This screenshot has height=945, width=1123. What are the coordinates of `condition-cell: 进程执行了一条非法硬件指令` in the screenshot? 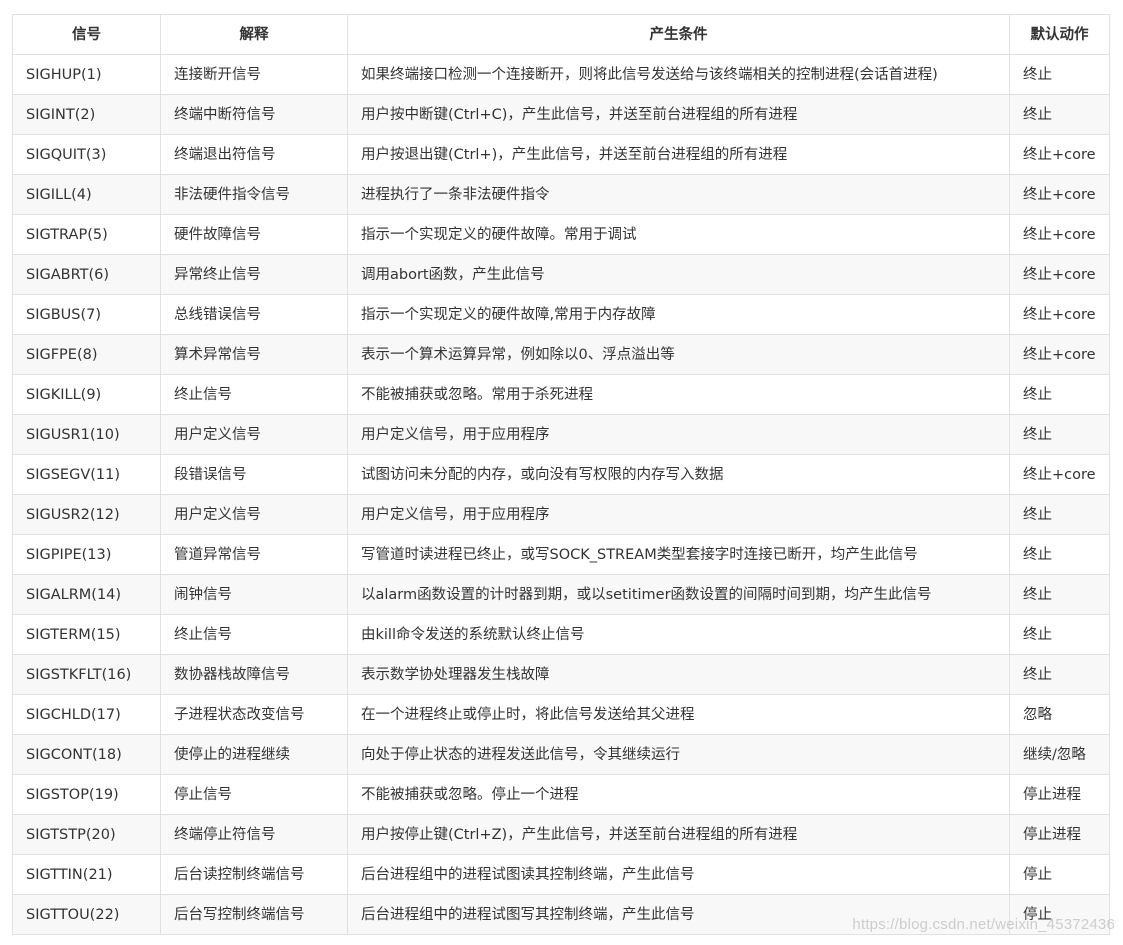 It's located at (678, 194).